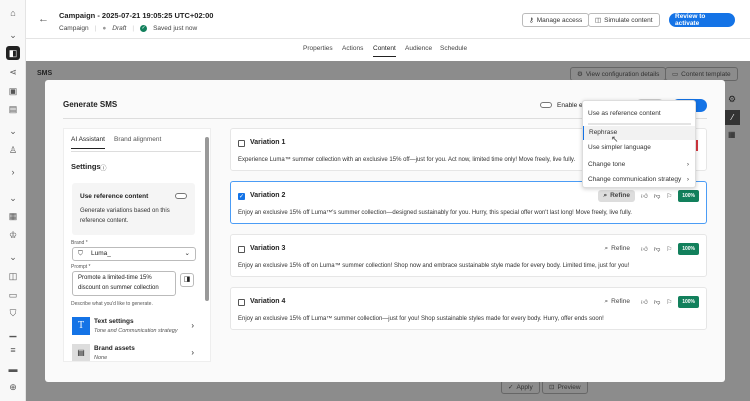 This screenshot has height=401, width=750. Describe the element at coordinates (701, 74) in the screenshot. I see `content-template-button: ▭ Content template` at that location.